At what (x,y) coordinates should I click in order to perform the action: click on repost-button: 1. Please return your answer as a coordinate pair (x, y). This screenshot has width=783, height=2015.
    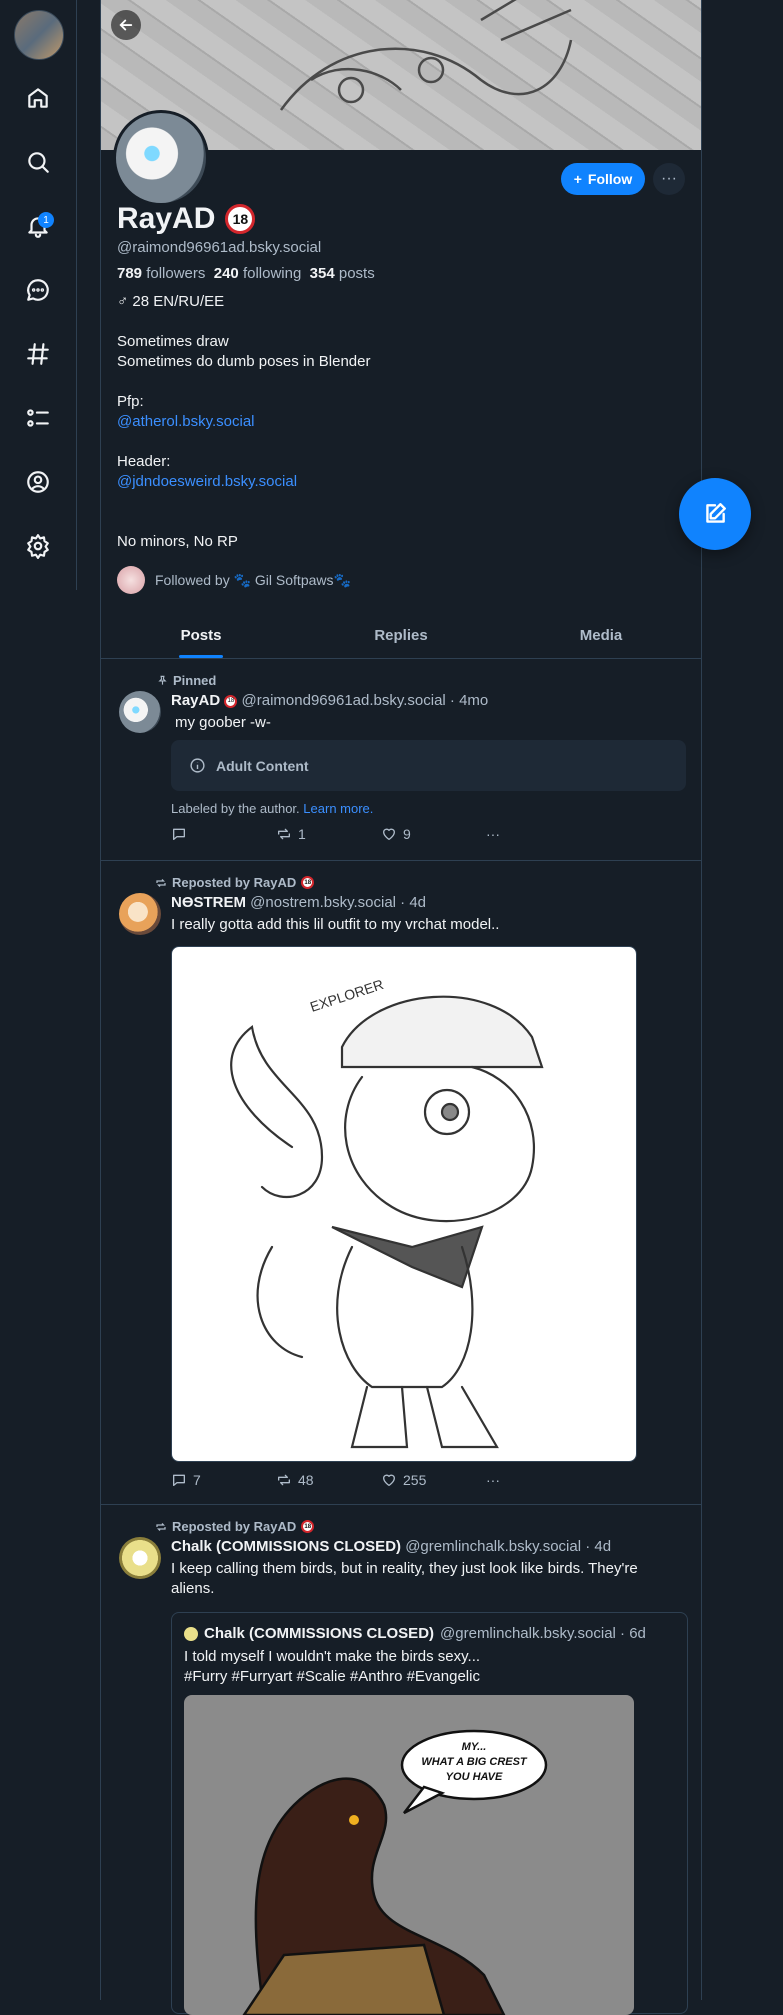
    Looking at the image, I should click on (328, 834).